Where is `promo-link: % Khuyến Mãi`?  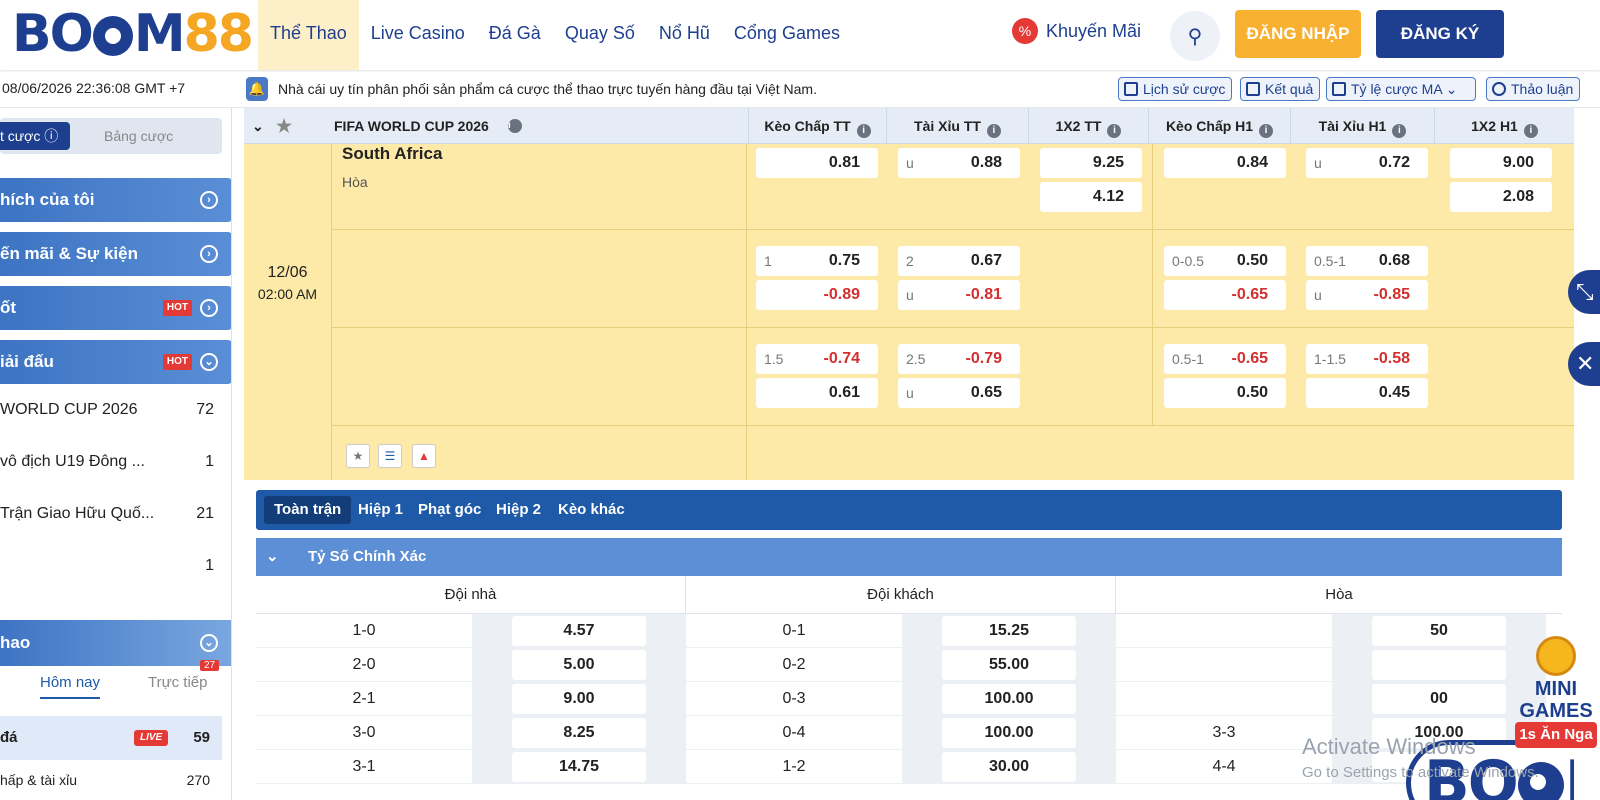 promo-link: % Khuyến Mãi is located at coordinates (1076, 31).